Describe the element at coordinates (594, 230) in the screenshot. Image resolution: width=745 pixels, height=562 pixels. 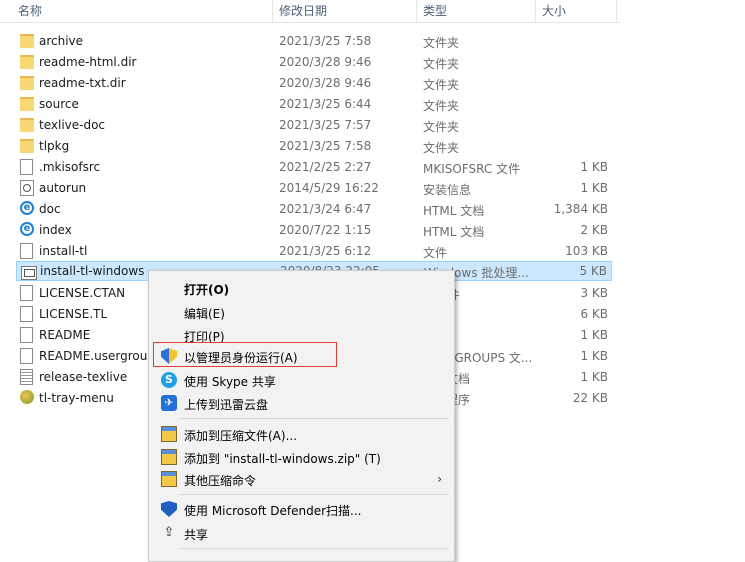
I see `file-size: 2 KB` at that location.